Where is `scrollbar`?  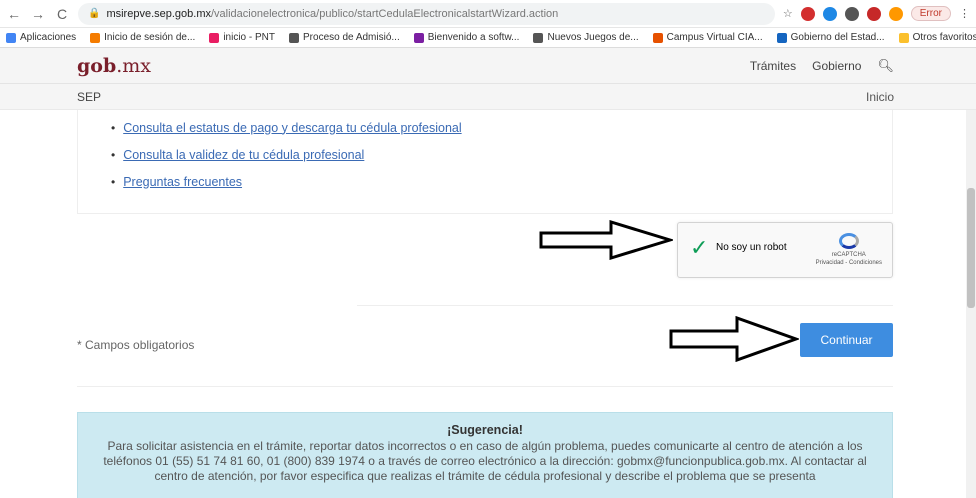 scrollbar is located at coordinates (971, 304).